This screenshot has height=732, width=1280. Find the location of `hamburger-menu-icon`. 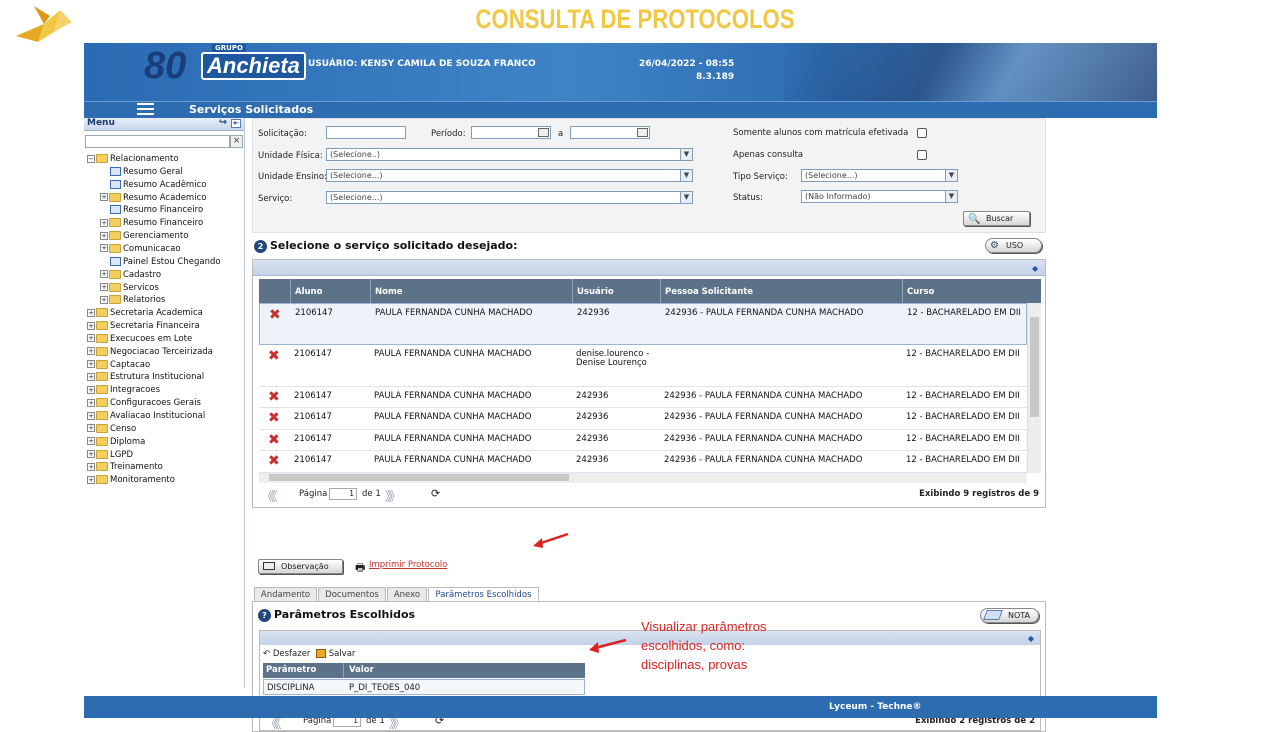

hamburger-menu-icon is located at coordinates (145, 109).